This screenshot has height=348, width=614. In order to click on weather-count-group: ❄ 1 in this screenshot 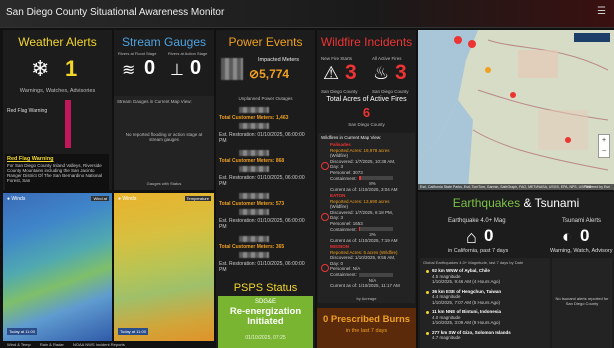, I will do `click(61, 69)`.